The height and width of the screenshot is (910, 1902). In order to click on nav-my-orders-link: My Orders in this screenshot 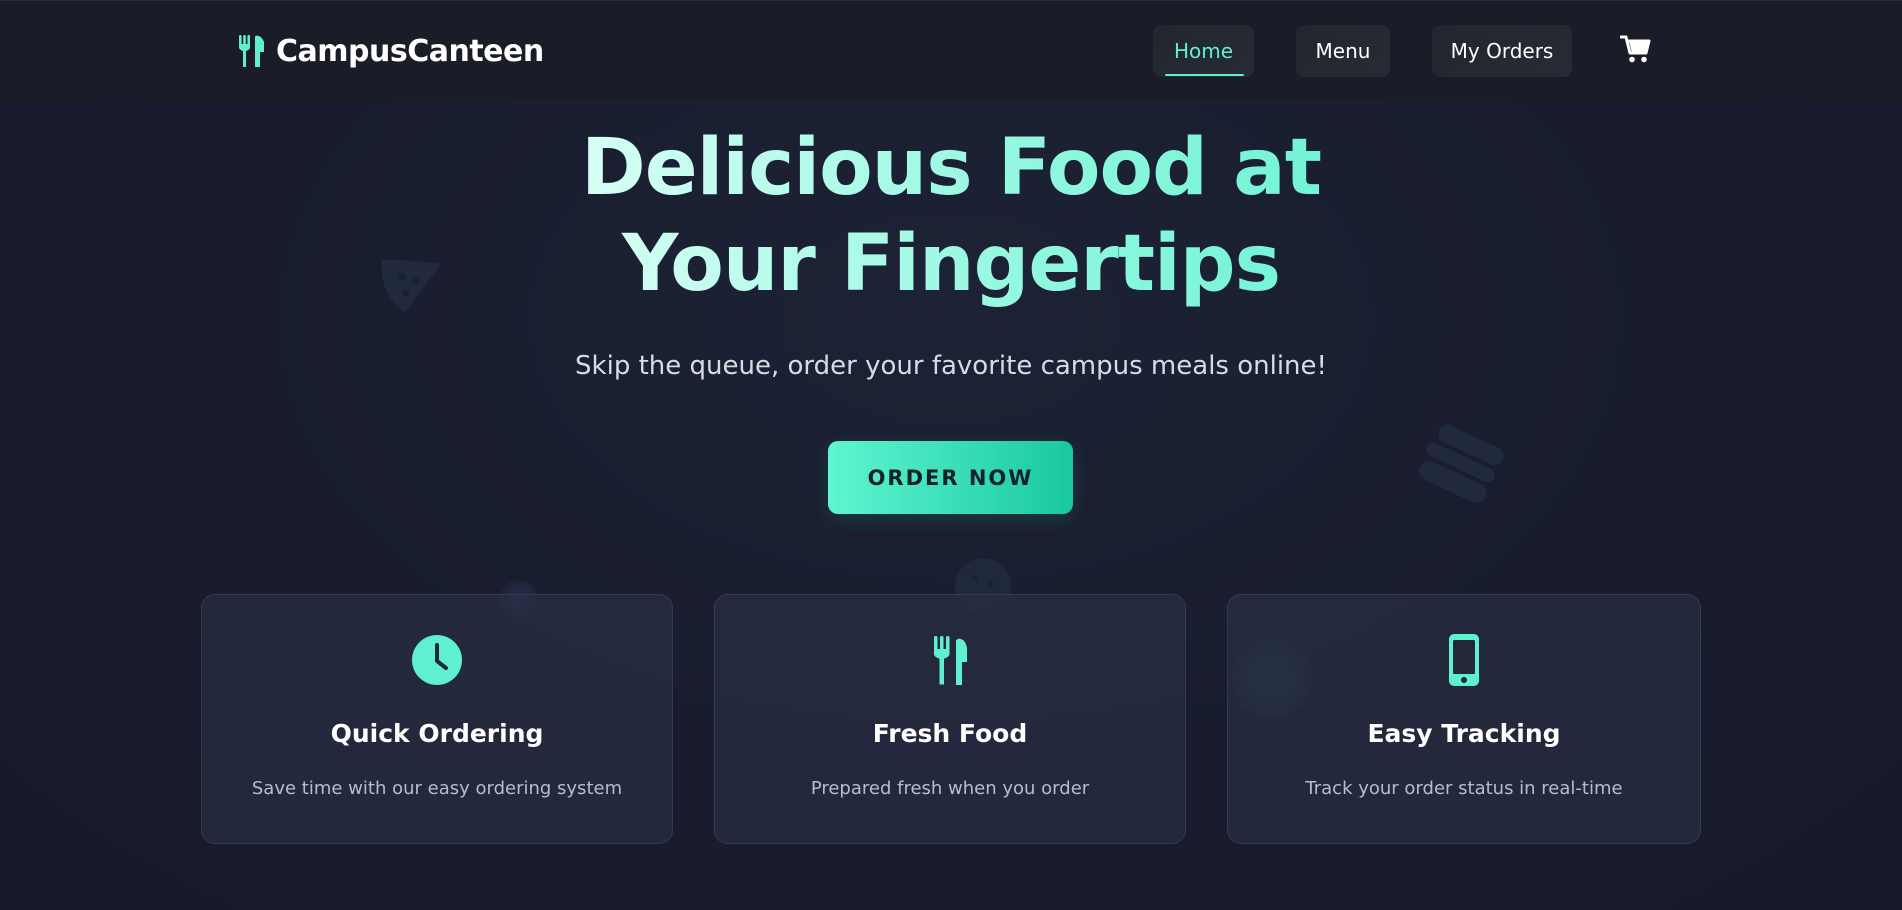, I will do `click(1502, 51)`.